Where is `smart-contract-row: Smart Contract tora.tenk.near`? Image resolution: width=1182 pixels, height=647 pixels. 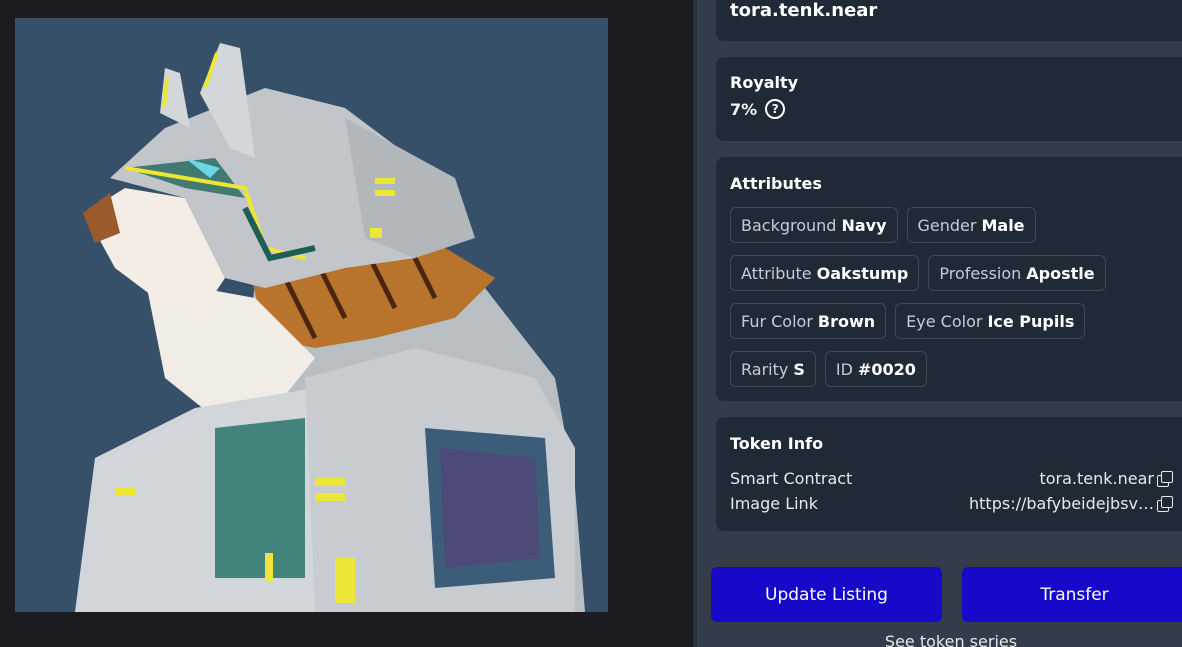 smart-contract-row: Smart Contract tora.tenk.near is located at coordinates (951, 478).